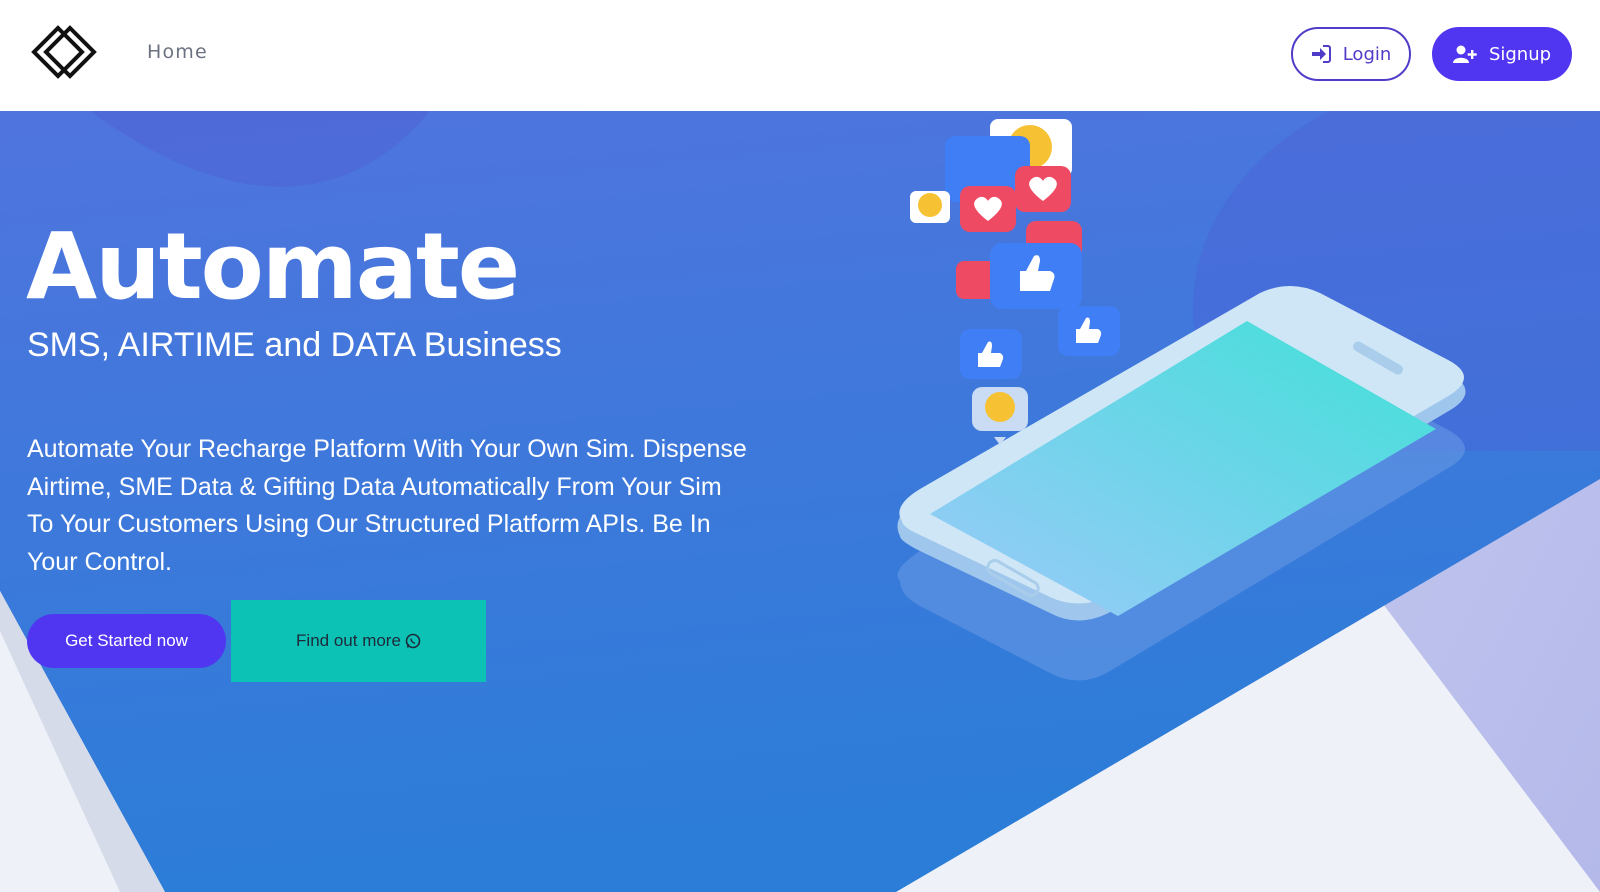 The width and height of the screenshot is (1600, 892). I want to click on signup-button: Signup, so click(1502, 54).